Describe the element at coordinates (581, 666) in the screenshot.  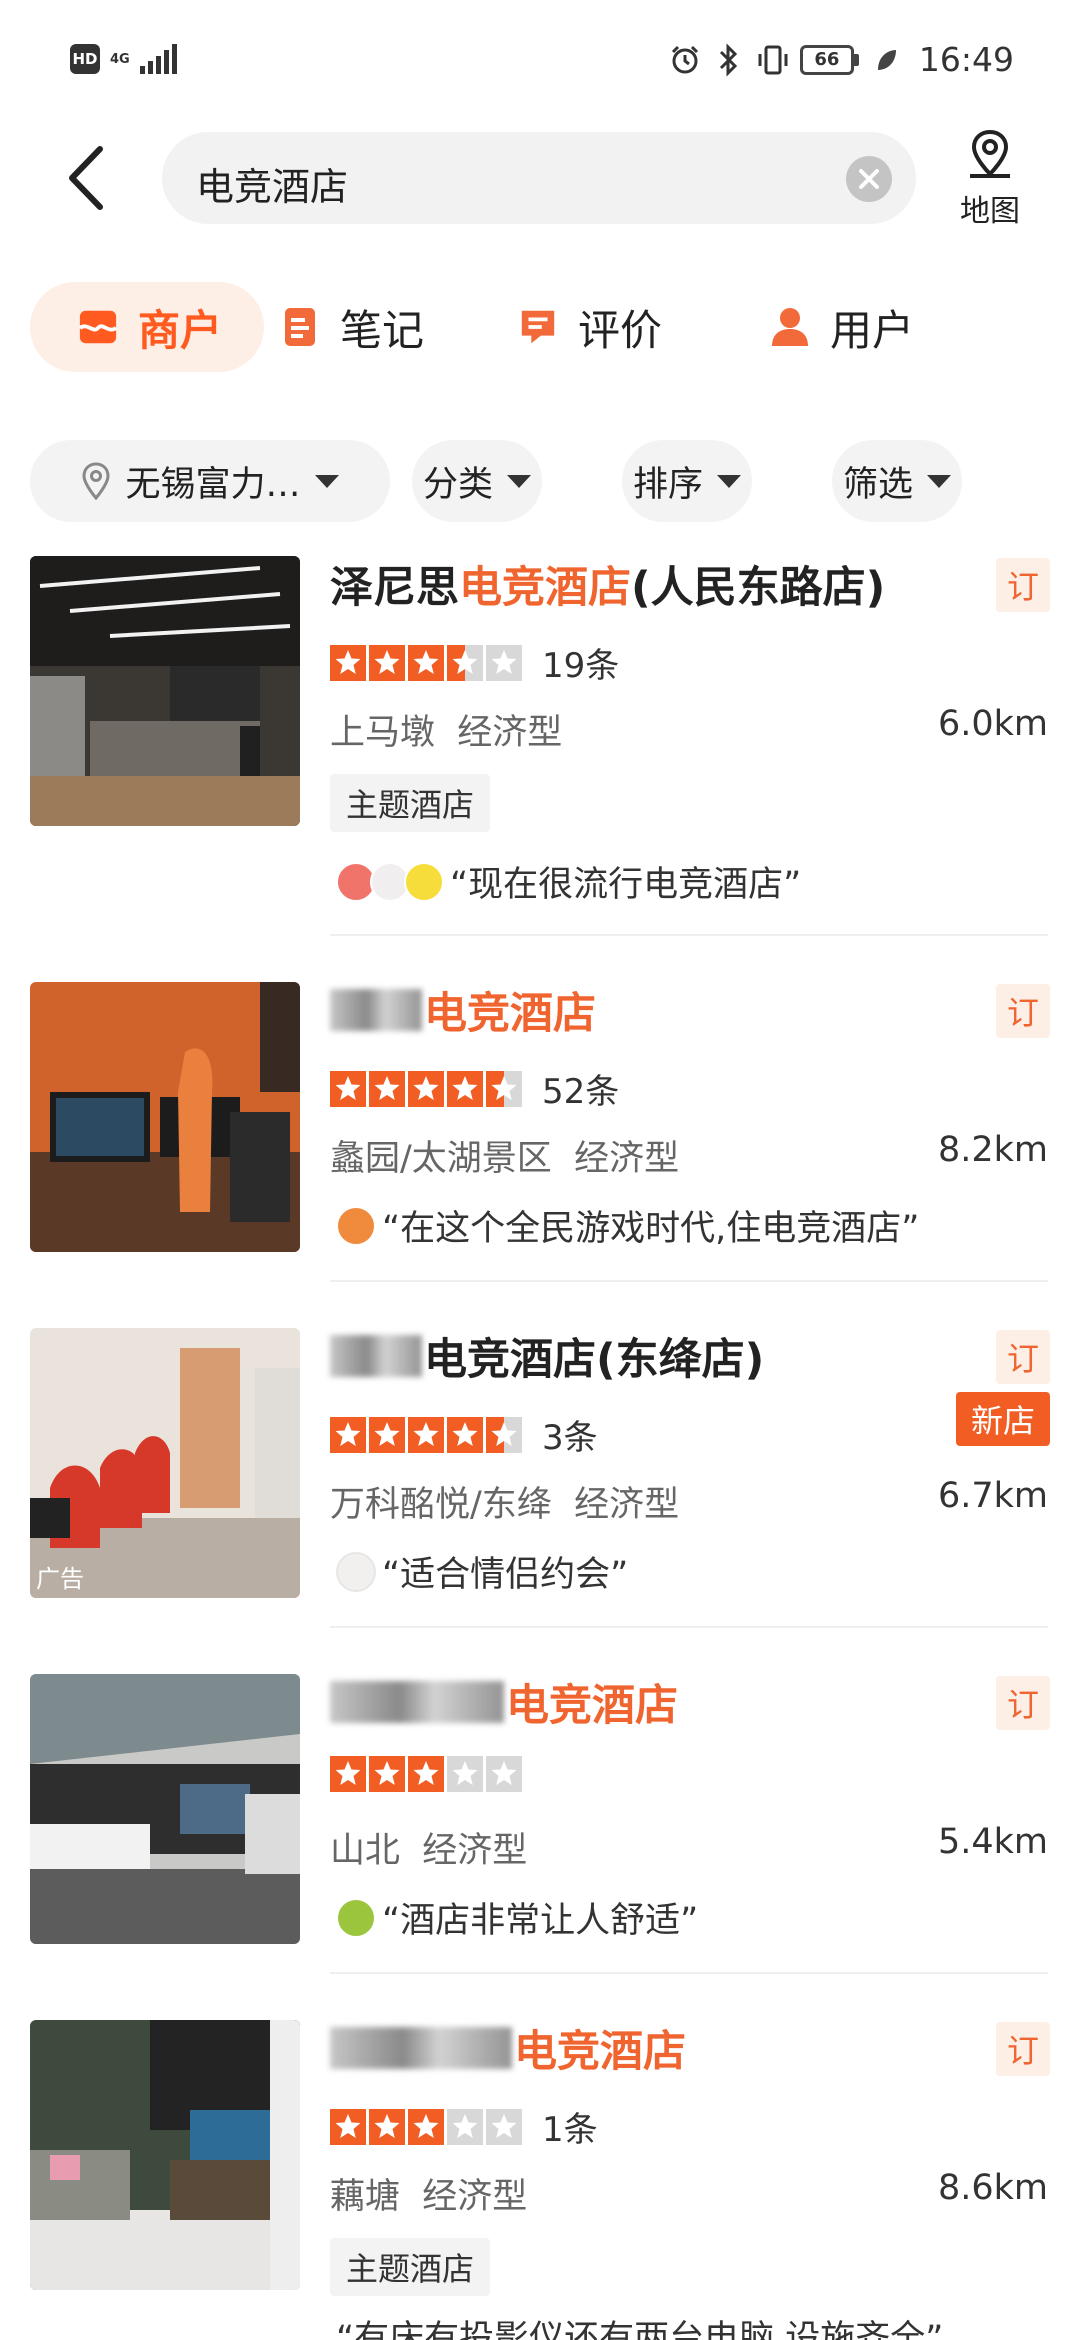
I see `review-count: 19条` at that location.